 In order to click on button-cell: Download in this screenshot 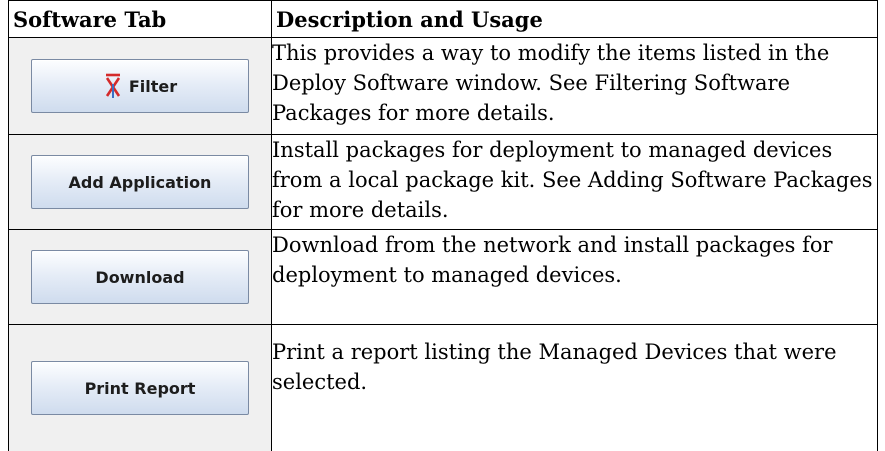, I will do `click(140, 277)`.